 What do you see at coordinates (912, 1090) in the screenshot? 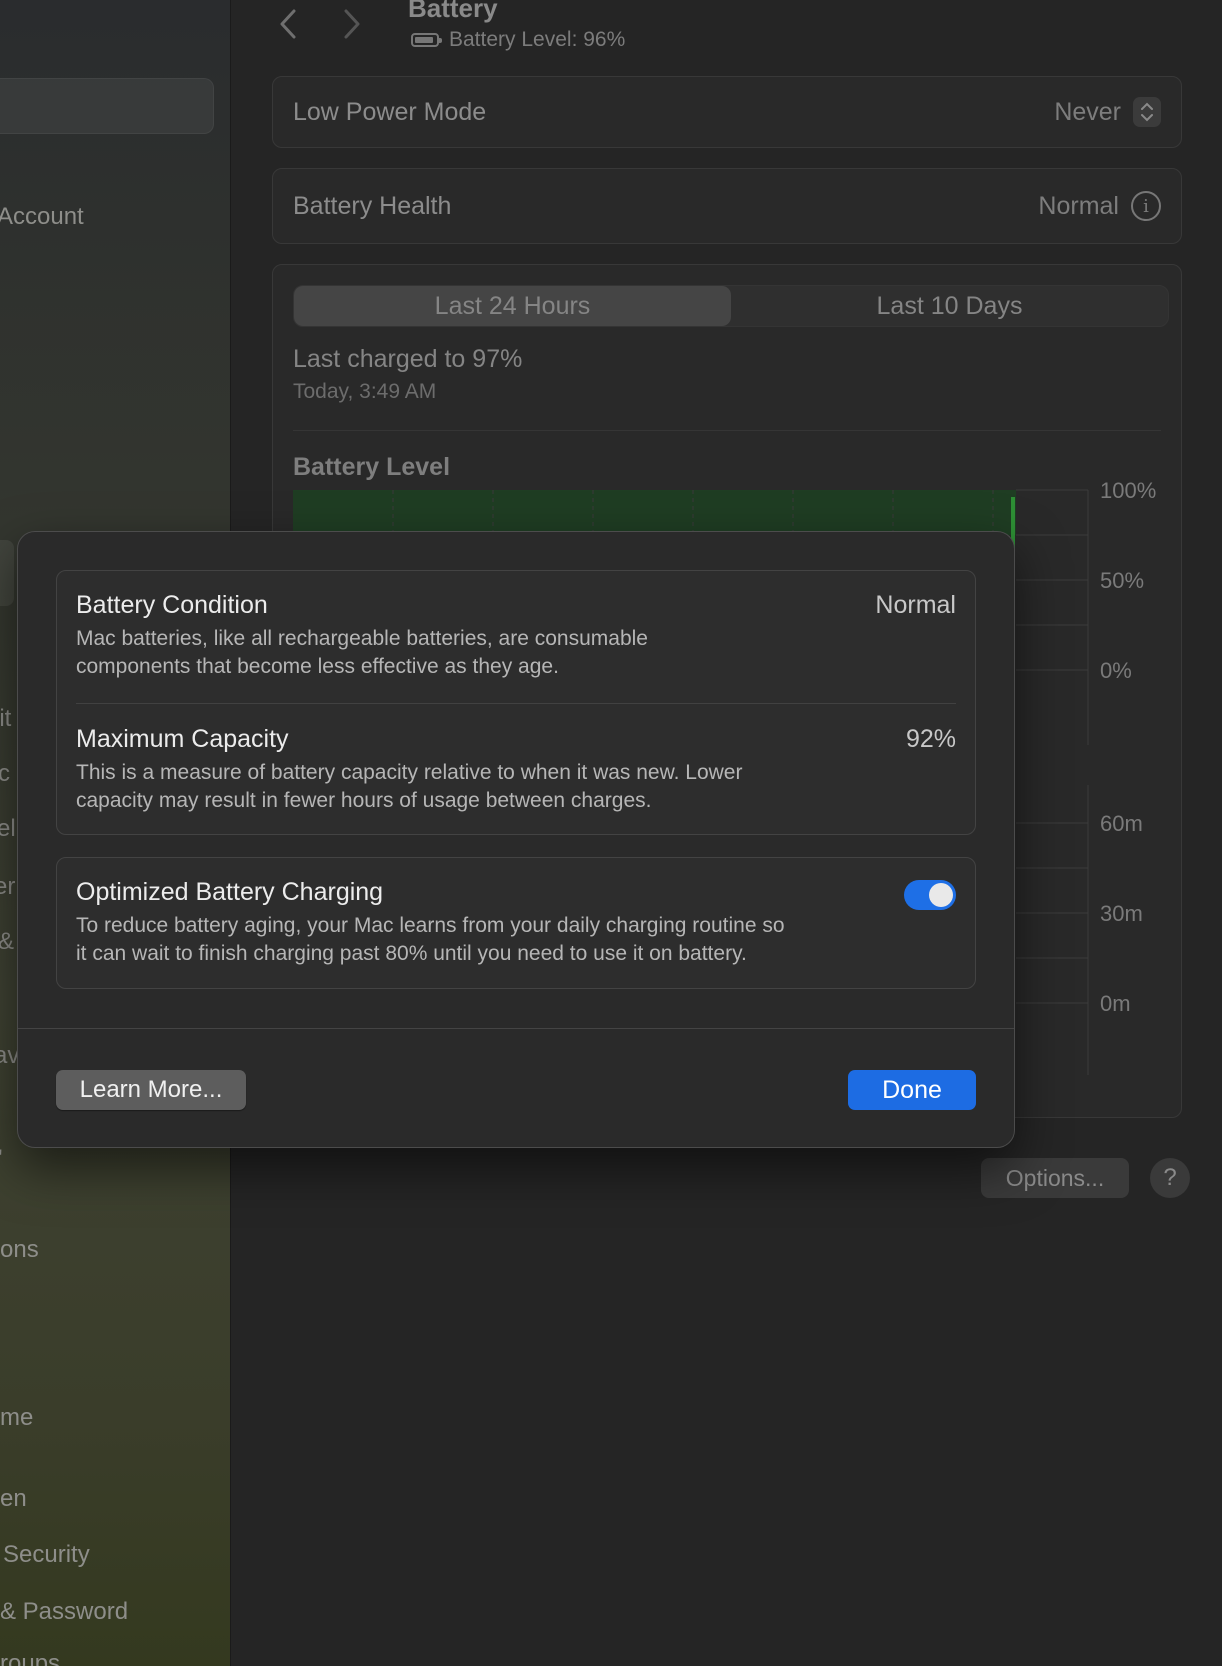
I see `done-button: Done` at bounding box center [912, 1090].